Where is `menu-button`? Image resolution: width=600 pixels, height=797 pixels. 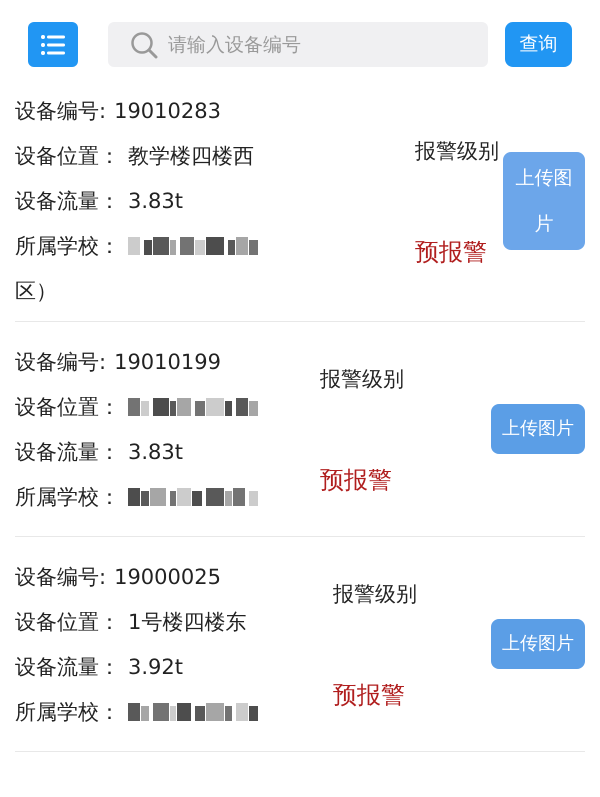 menu-button is located at coordinates (53, 44).